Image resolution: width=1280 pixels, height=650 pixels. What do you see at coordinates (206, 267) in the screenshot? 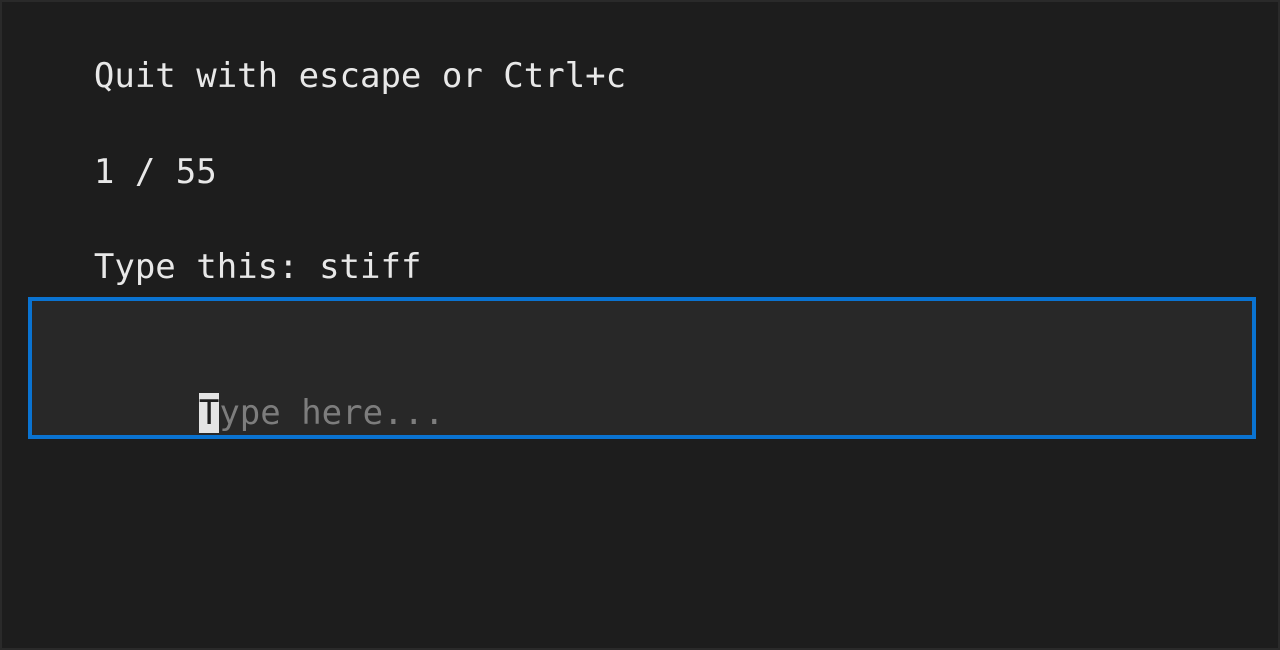
I see `prompt-label: Type this:` at bounding box center [206, 267].